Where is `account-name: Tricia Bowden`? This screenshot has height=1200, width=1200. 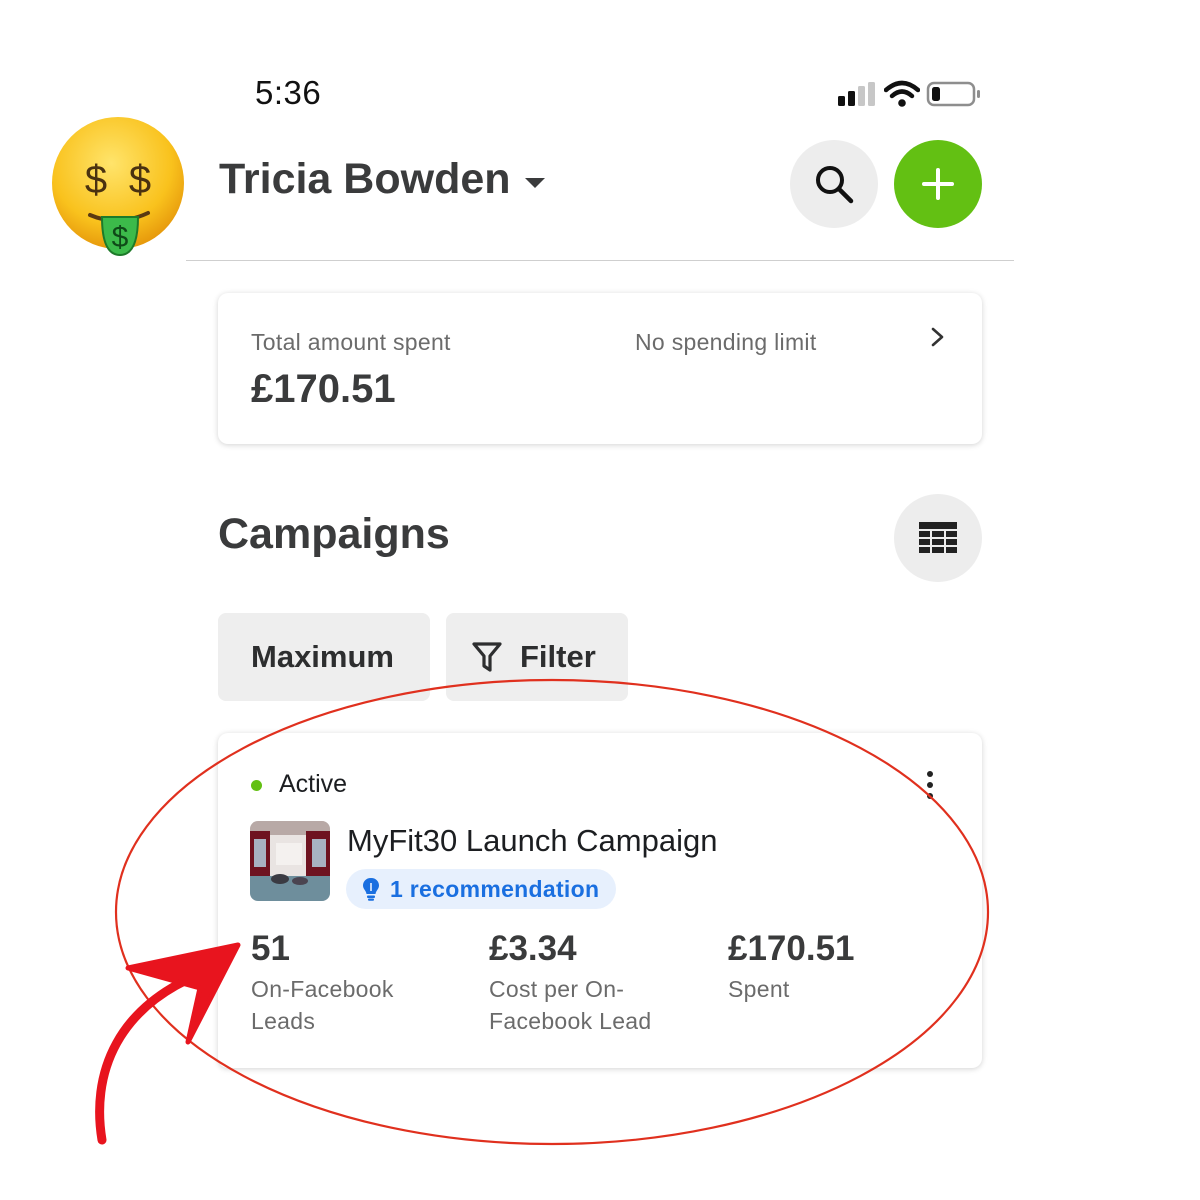
account-name: Tricia Bowden is located at coordinates (365, 179).